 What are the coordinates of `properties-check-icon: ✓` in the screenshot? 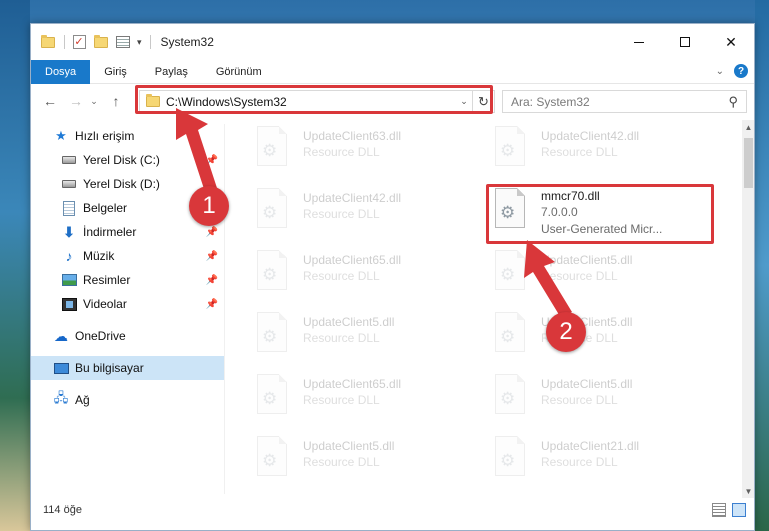 It's located at (79, 42).